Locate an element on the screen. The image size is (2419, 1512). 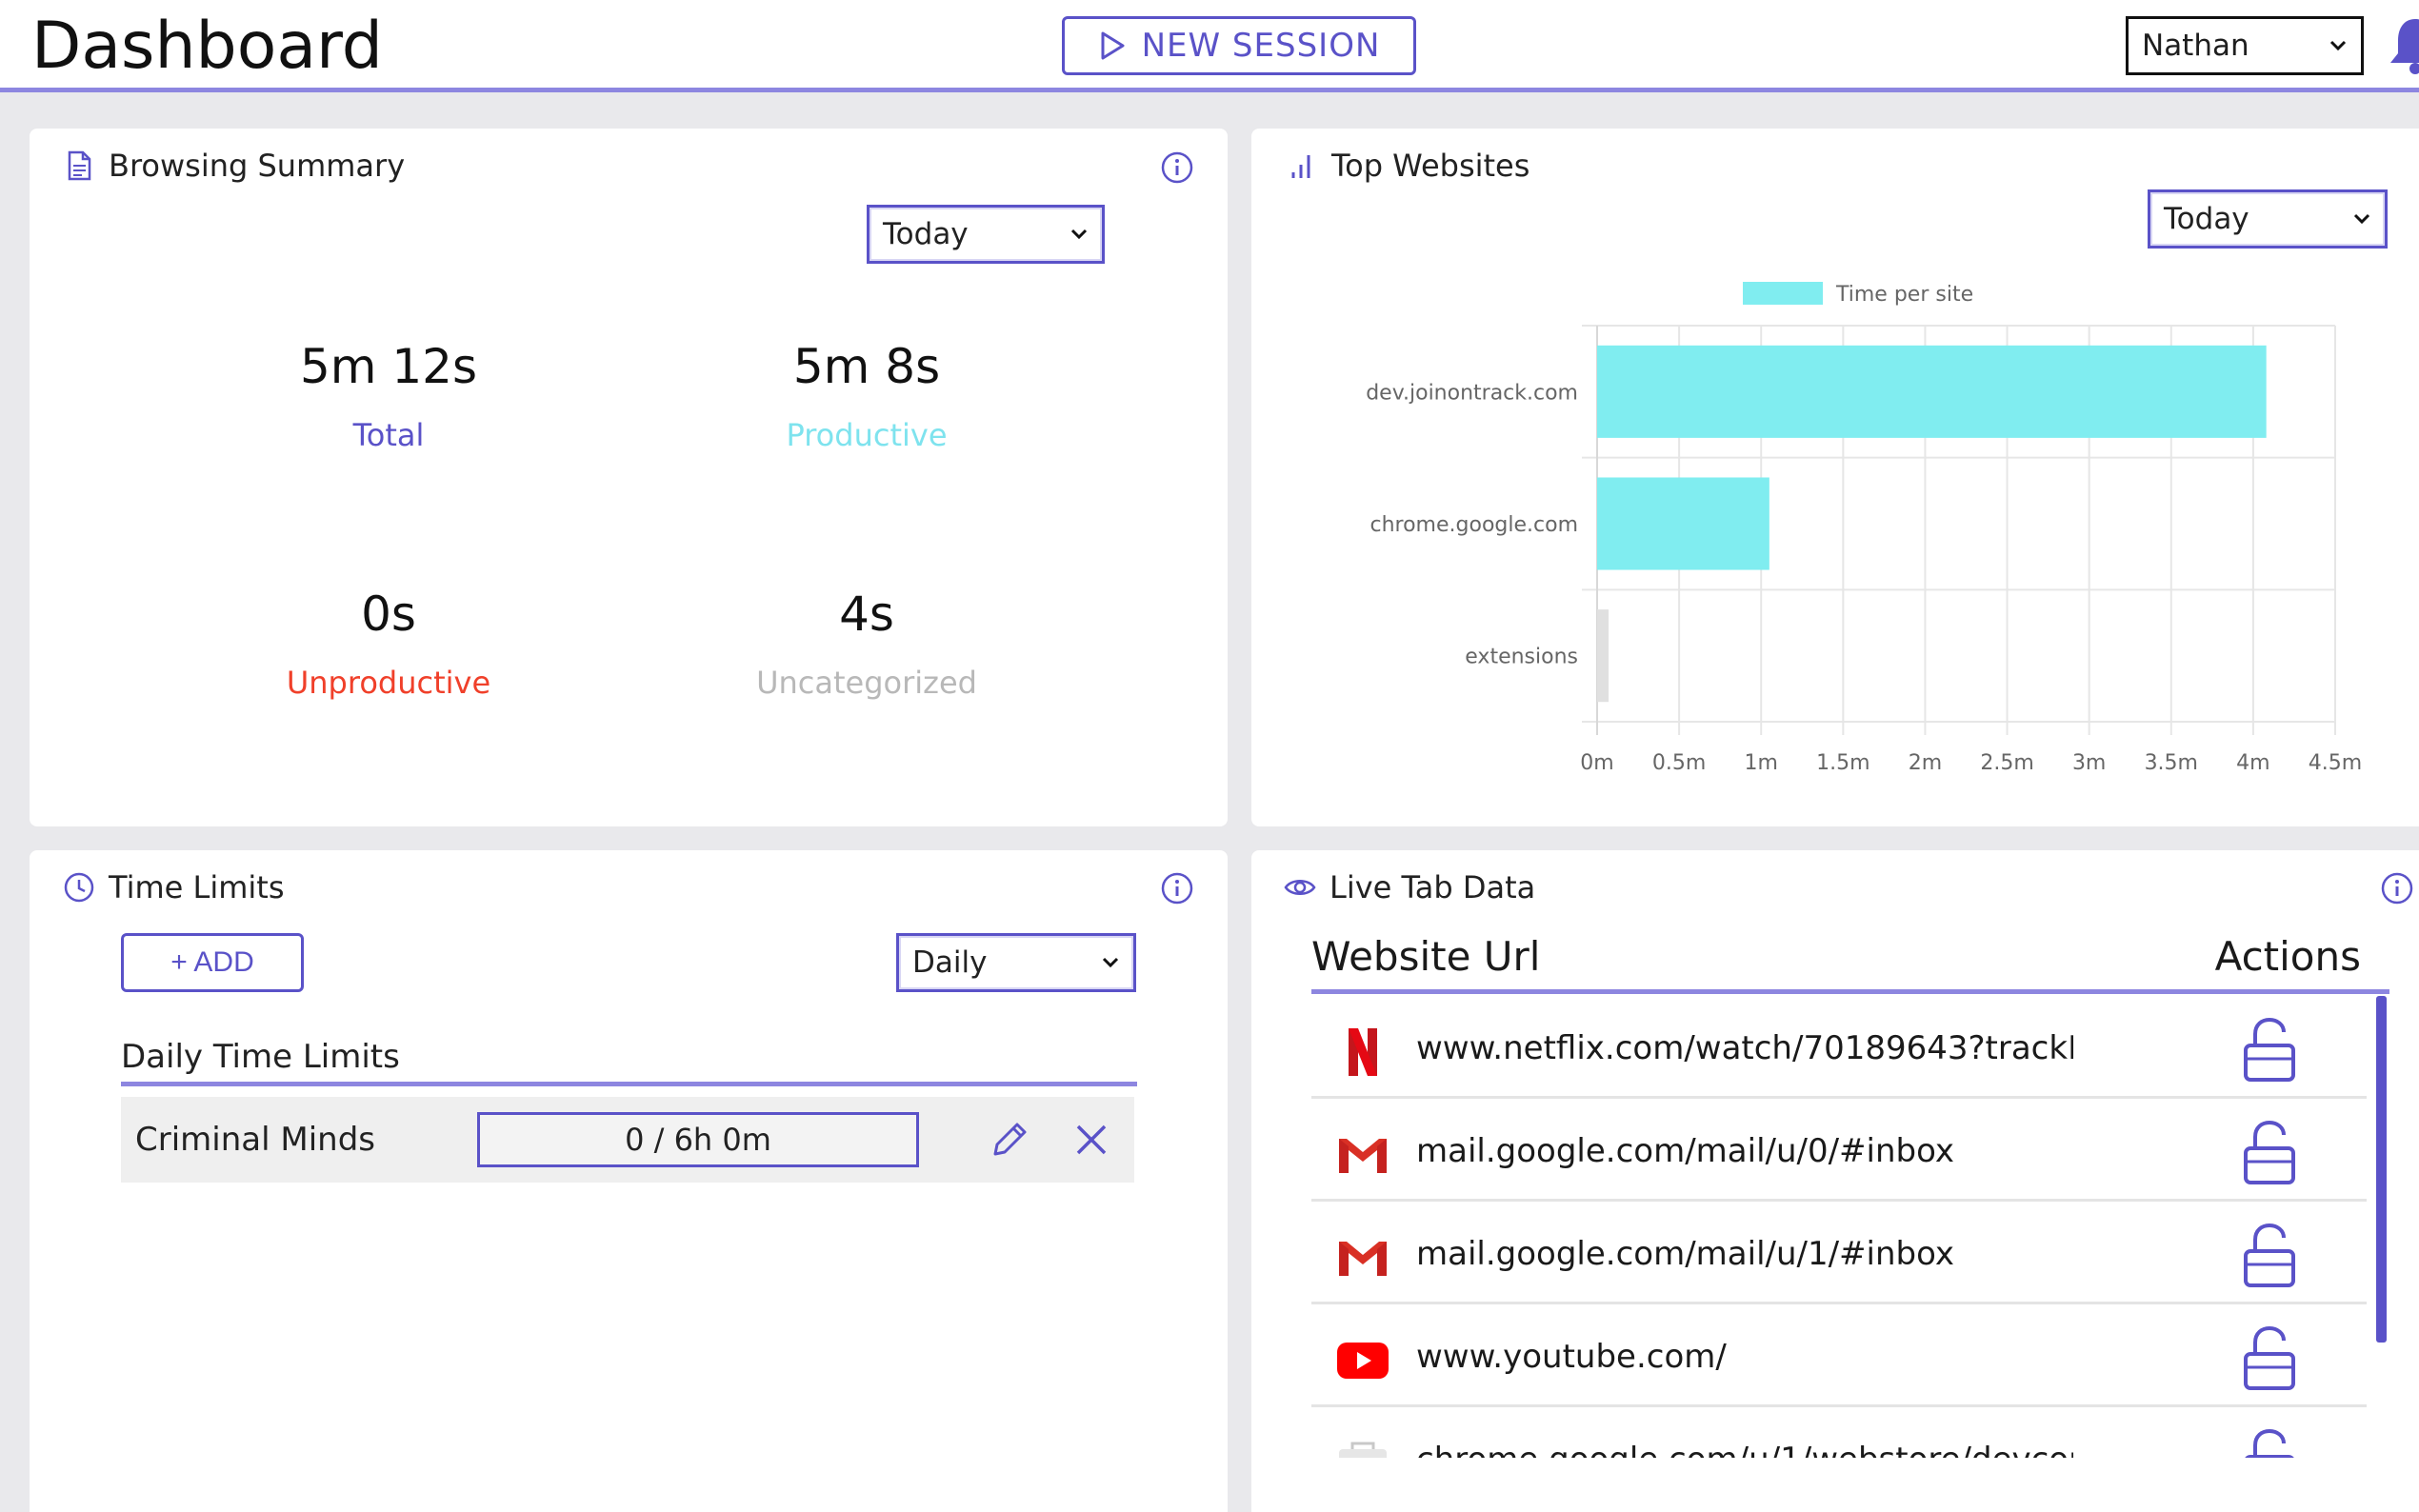
stat-value: 4s is located at coordinates (866, 614).